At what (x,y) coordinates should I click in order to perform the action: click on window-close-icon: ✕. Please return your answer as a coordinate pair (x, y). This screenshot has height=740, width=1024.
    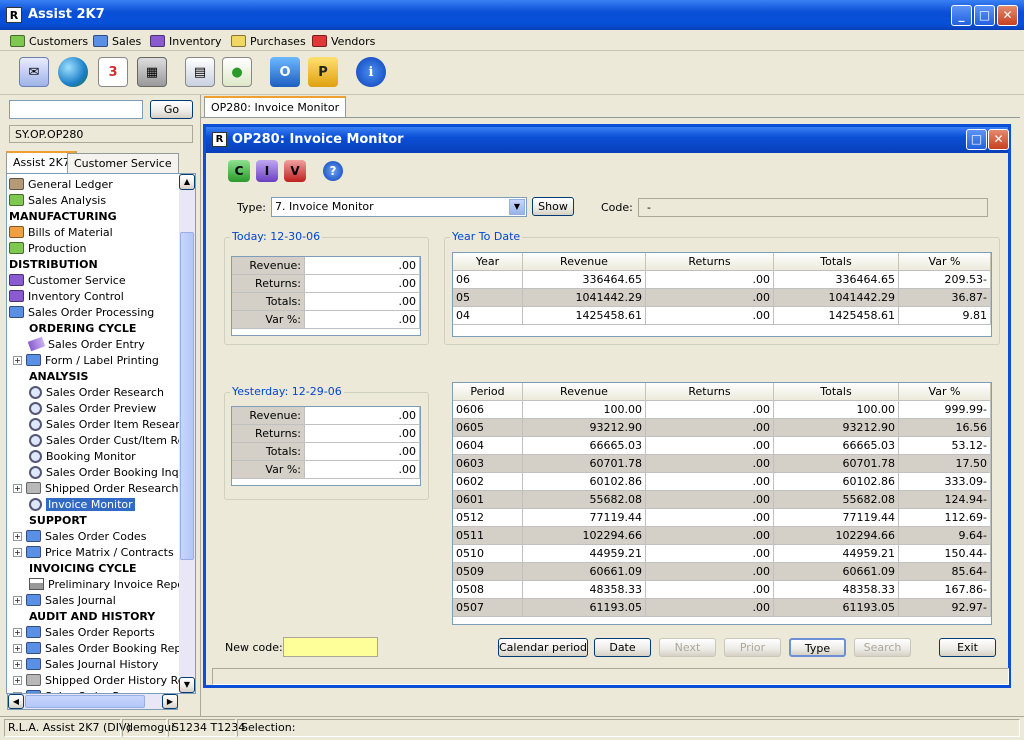
    Looking at the image, I should click on (998, 139).